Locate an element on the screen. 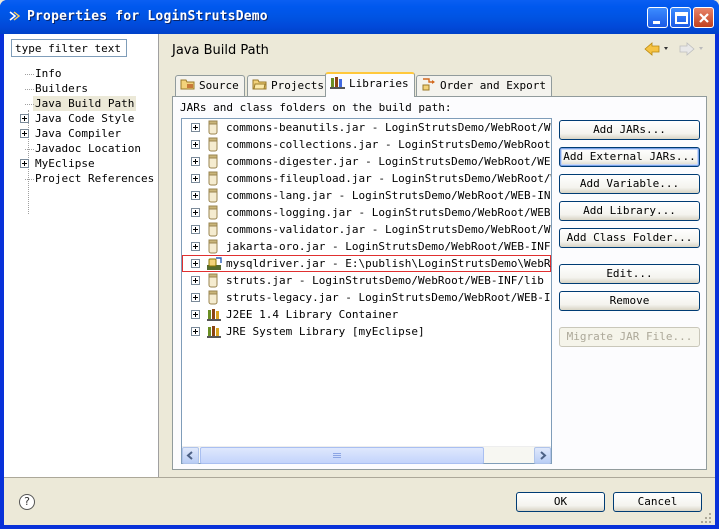 The height and width of the screenshot is (529, 719). tree-item-javadoc-location: Javadoc Location is located at coordinates (88, 148).